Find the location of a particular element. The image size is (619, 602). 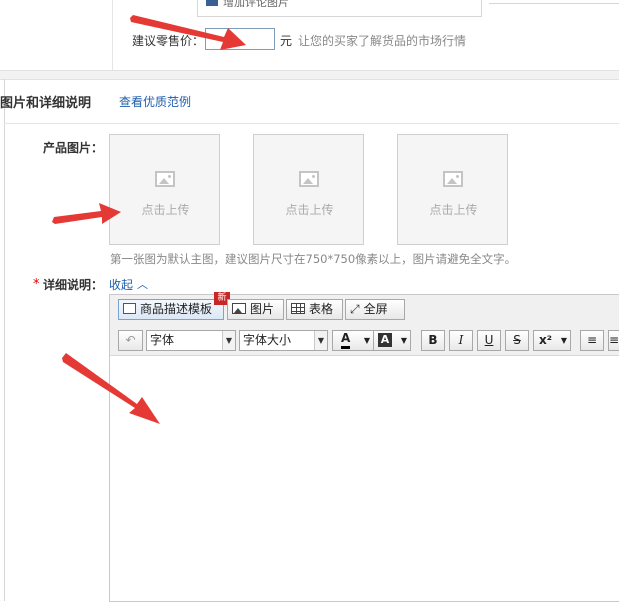

background-color-icon: A is located at coordinates (385, 340).